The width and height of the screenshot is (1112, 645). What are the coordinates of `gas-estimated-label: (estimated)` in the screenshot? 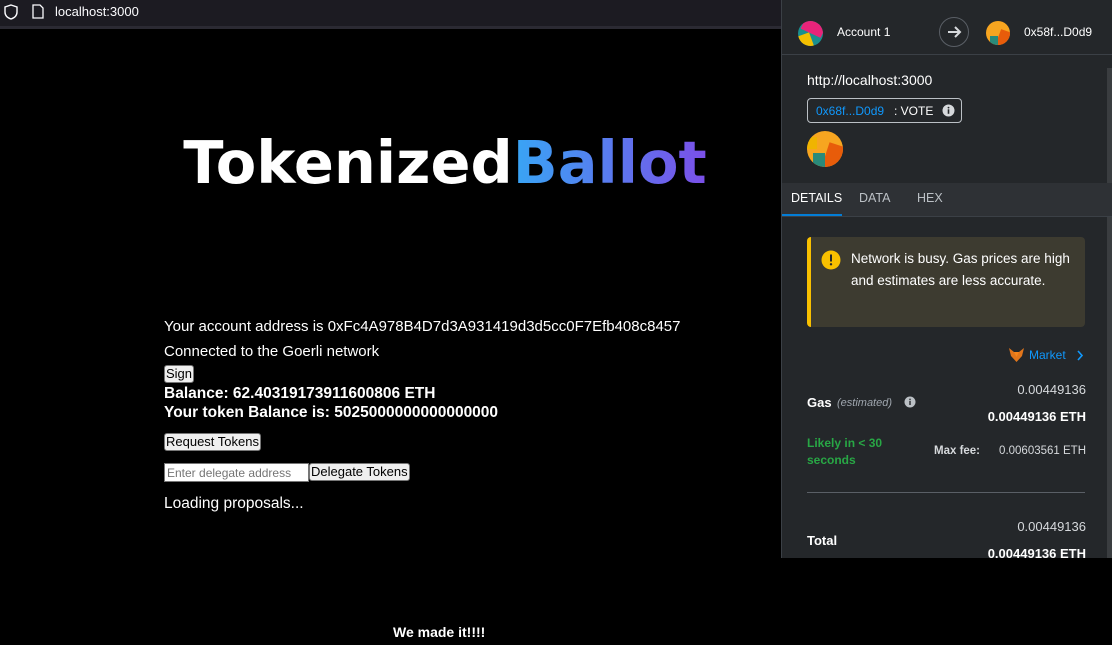 It's located at (865, 403).